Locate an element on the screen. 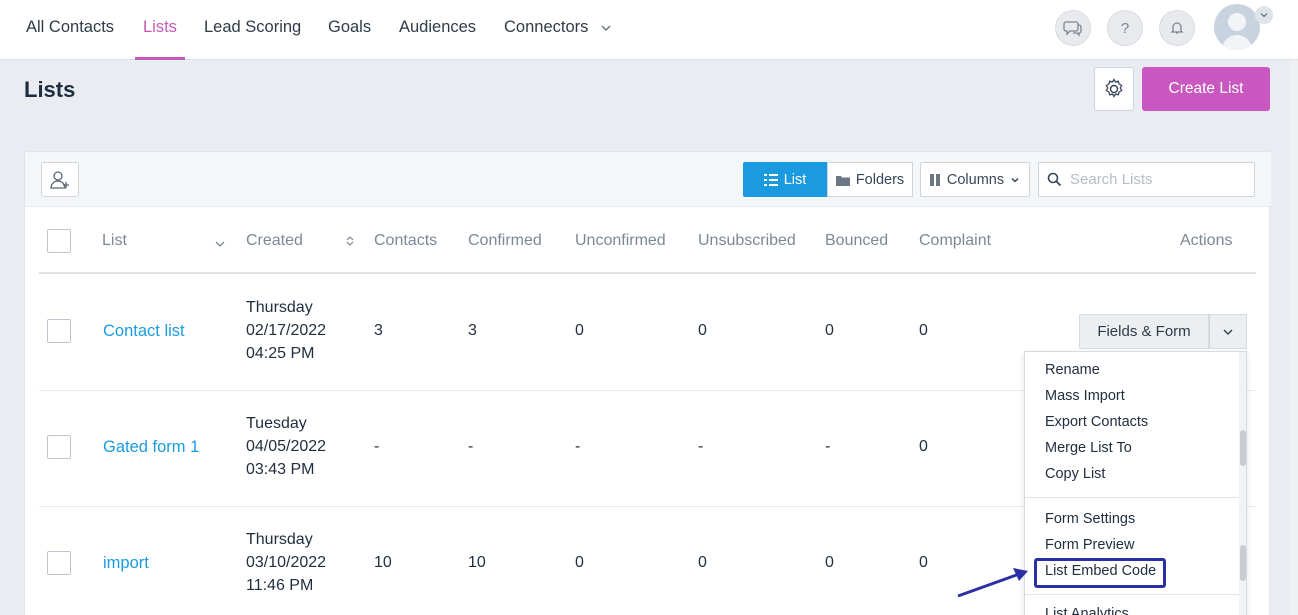 The height and width of the screenshot is (615, 1298). unconfirmed-count: - is located at coordinates (578, 446).